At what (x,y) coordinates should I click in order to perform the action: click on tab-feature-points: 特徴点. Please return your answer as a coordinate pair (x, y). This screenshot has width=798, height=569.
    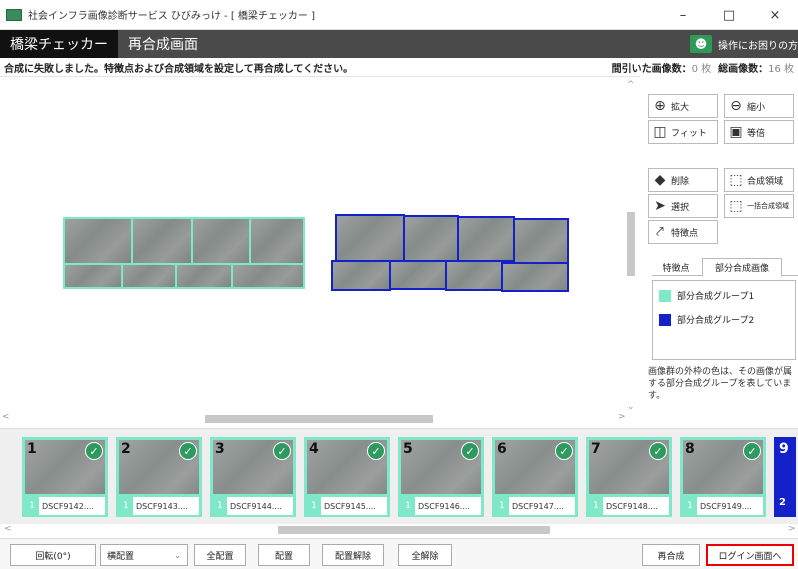
    Looking at the image, I should click on (676, 267).